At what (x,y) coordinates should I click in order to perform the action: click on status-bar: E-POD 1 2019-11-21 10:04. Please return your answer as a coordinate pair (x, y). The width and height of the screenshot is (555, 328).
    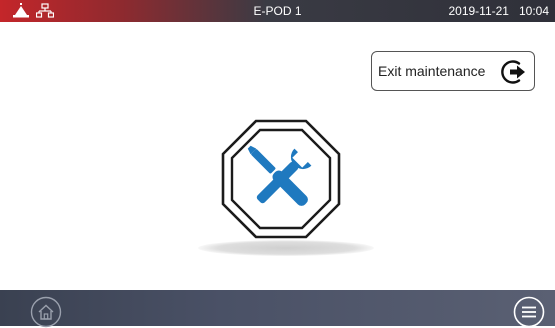
    Looking at the image, I should click on (277, 11).